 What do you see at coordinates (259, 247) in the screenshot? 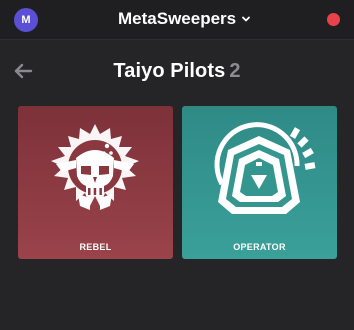
I see `pilot-card-operator-label: OPERATOR` at bounding box center [259, 247].